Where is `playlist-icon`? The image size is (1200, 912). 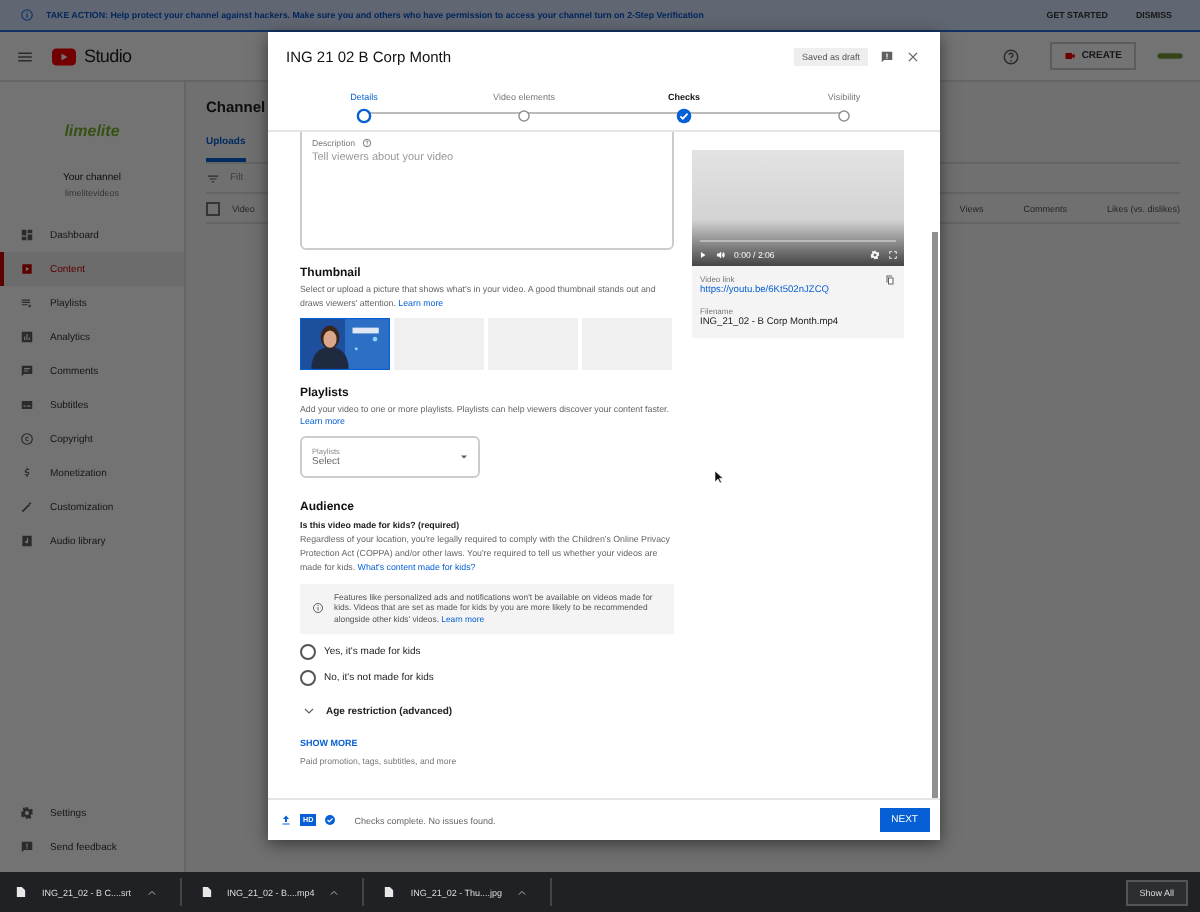
playlist-icon is located at coordinates (27, 303).